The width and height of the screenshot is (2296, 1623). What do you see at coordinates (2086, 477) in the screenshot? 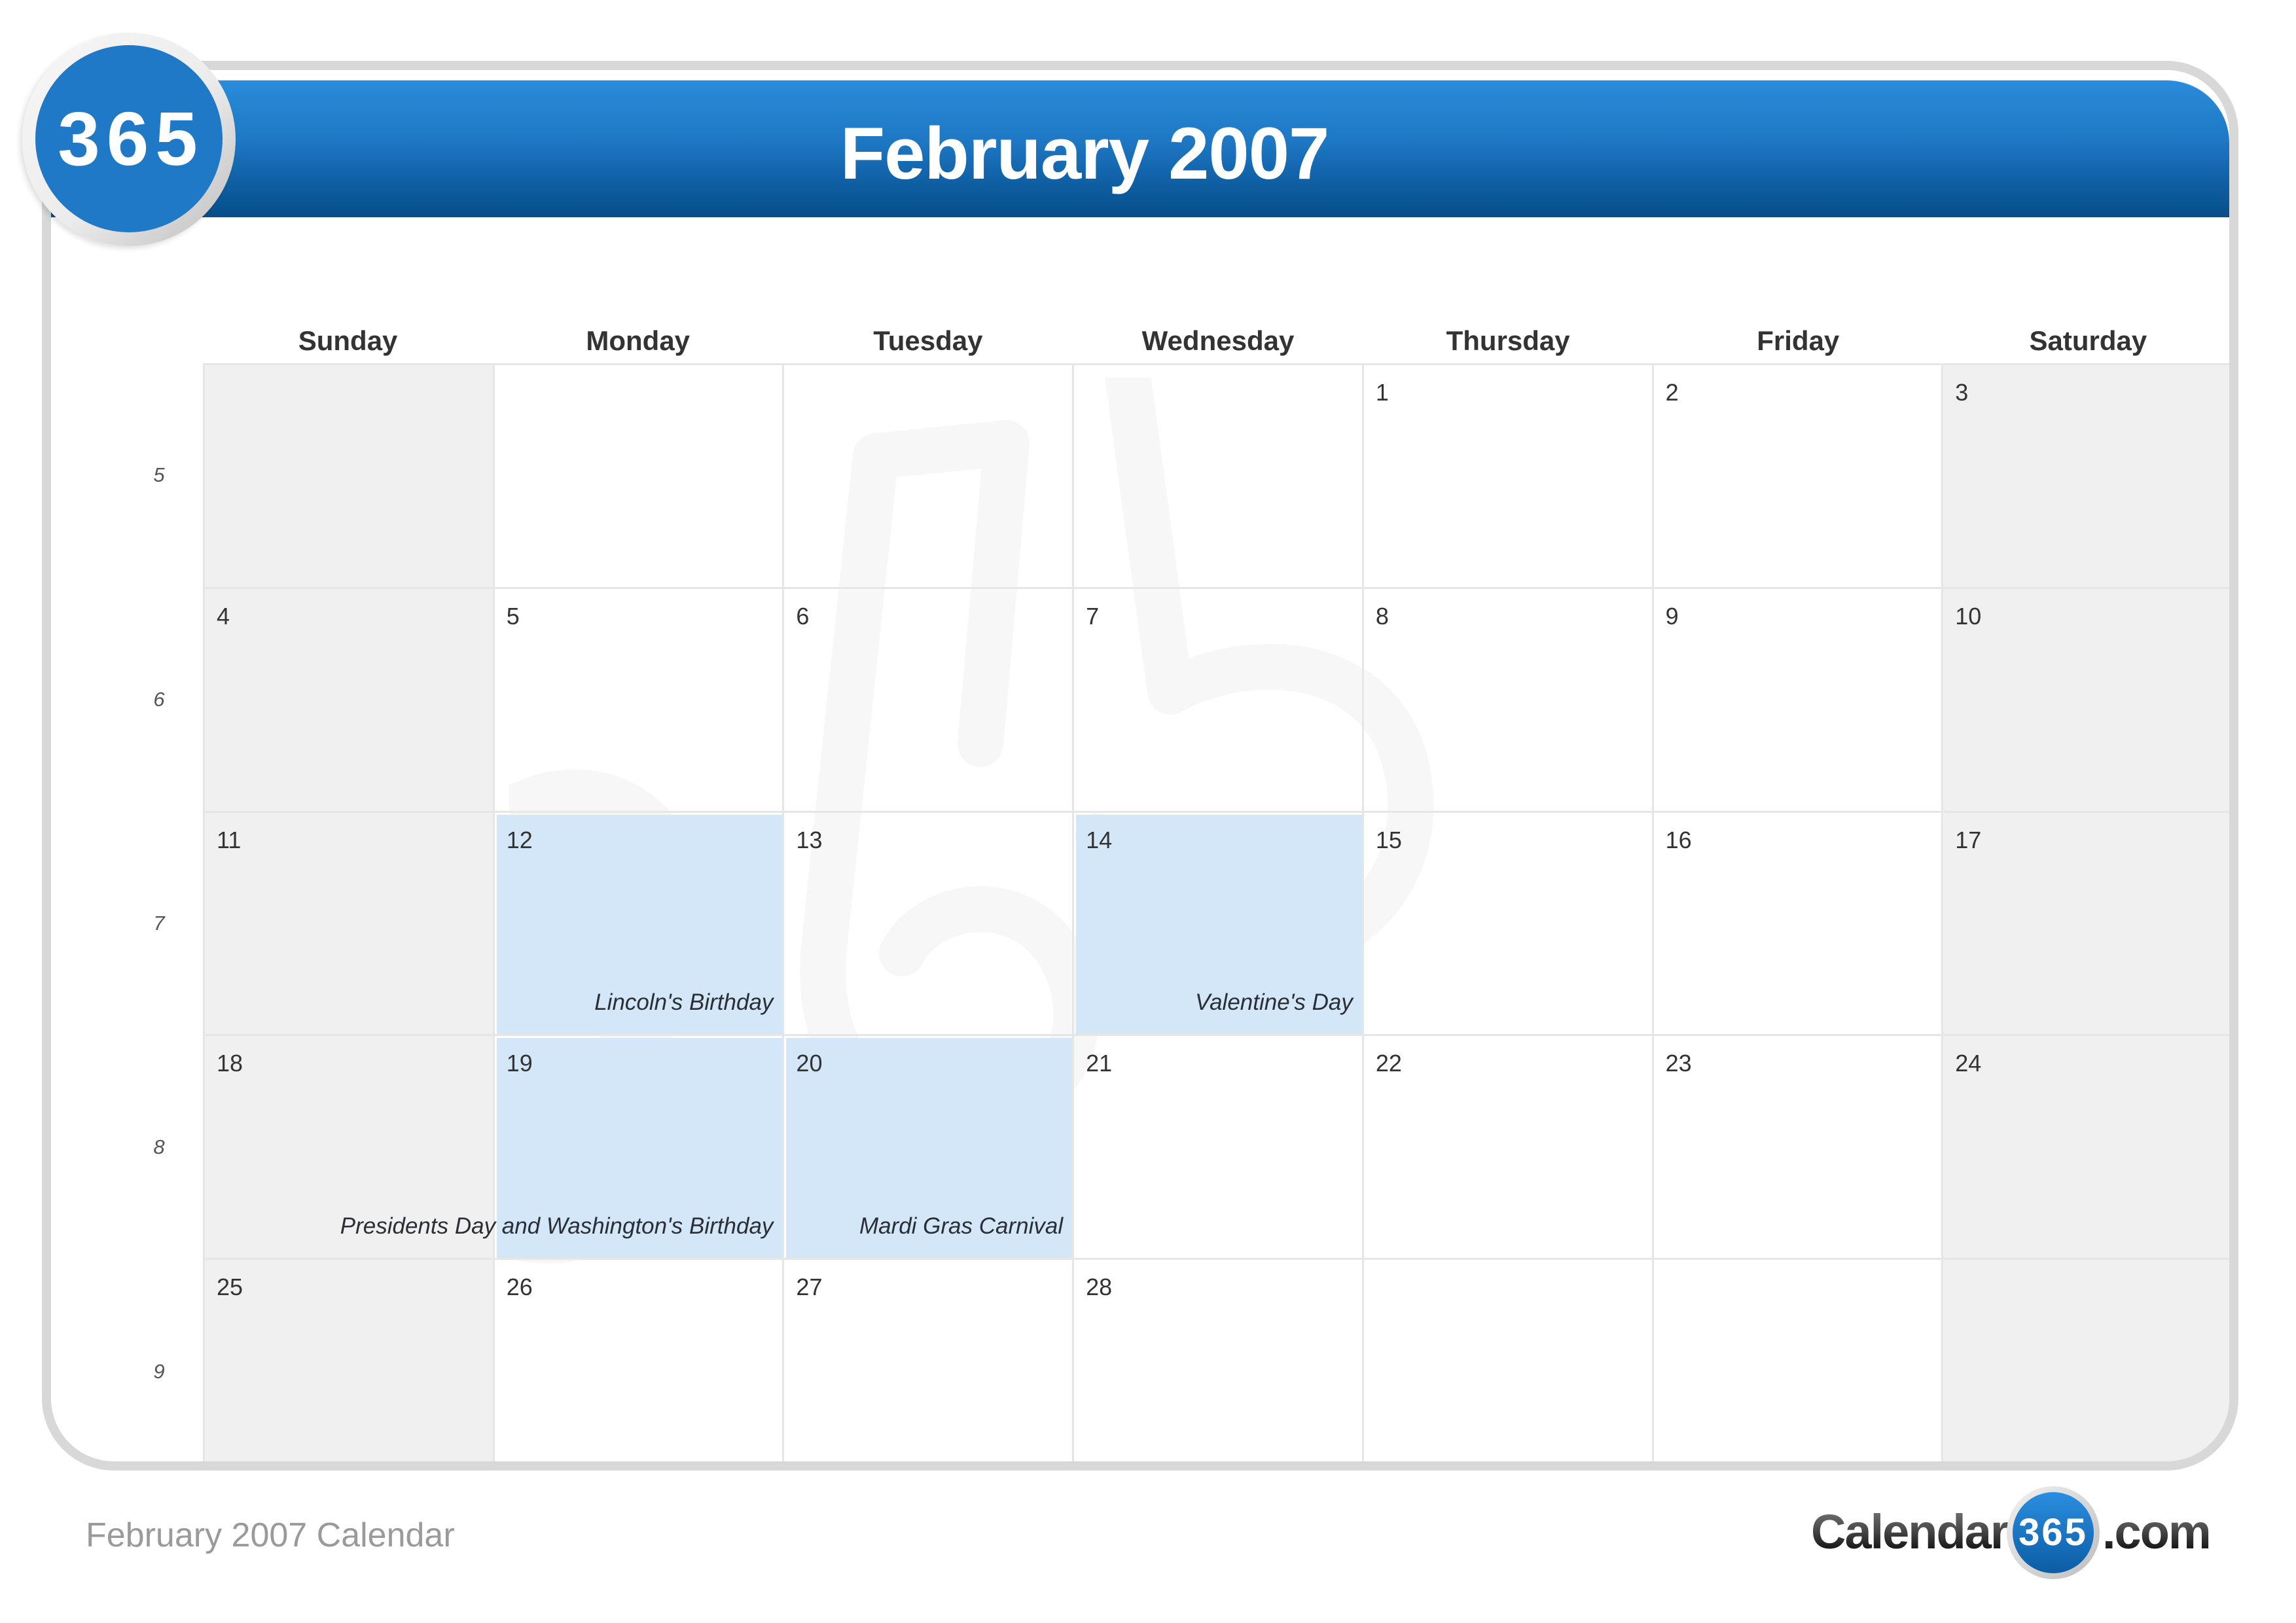
I see `day-cell-3: 3` at bounding box center [2086, 477].